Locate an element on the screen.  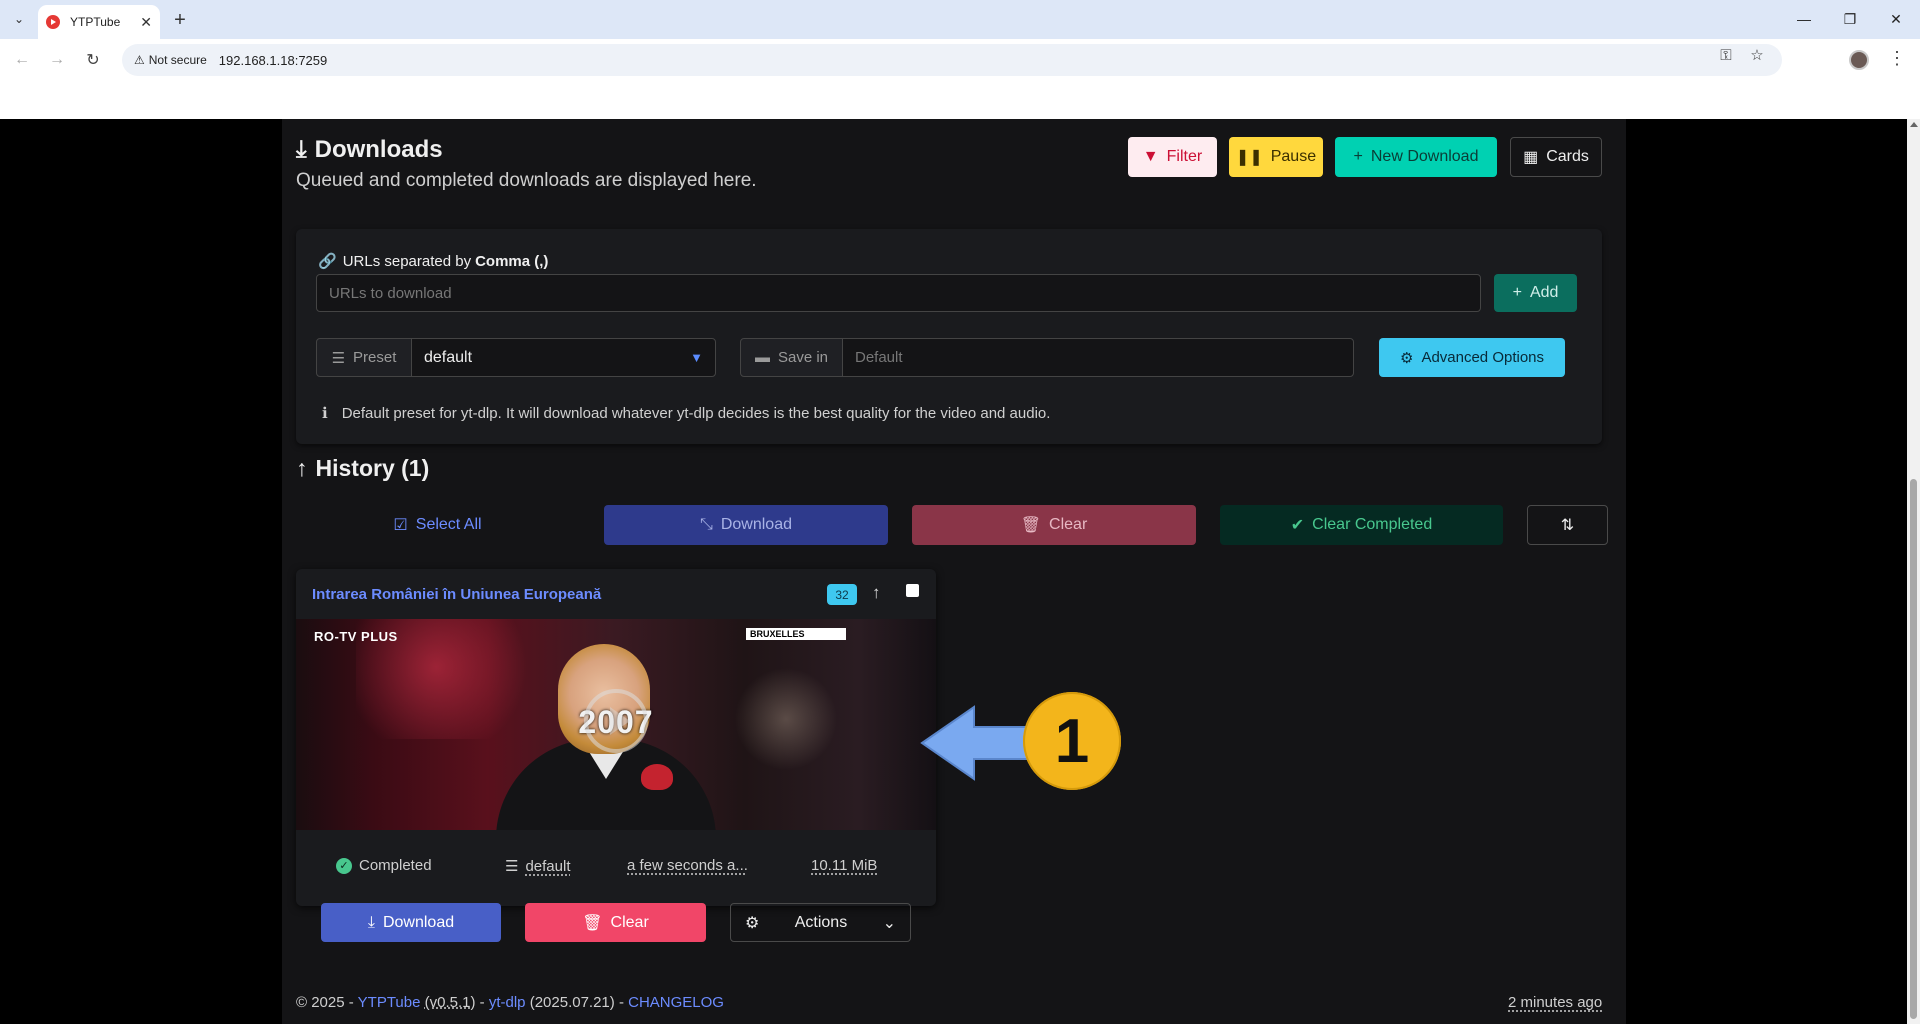
preset-addon: ☰ Preset is located at coordinates (364, 357).